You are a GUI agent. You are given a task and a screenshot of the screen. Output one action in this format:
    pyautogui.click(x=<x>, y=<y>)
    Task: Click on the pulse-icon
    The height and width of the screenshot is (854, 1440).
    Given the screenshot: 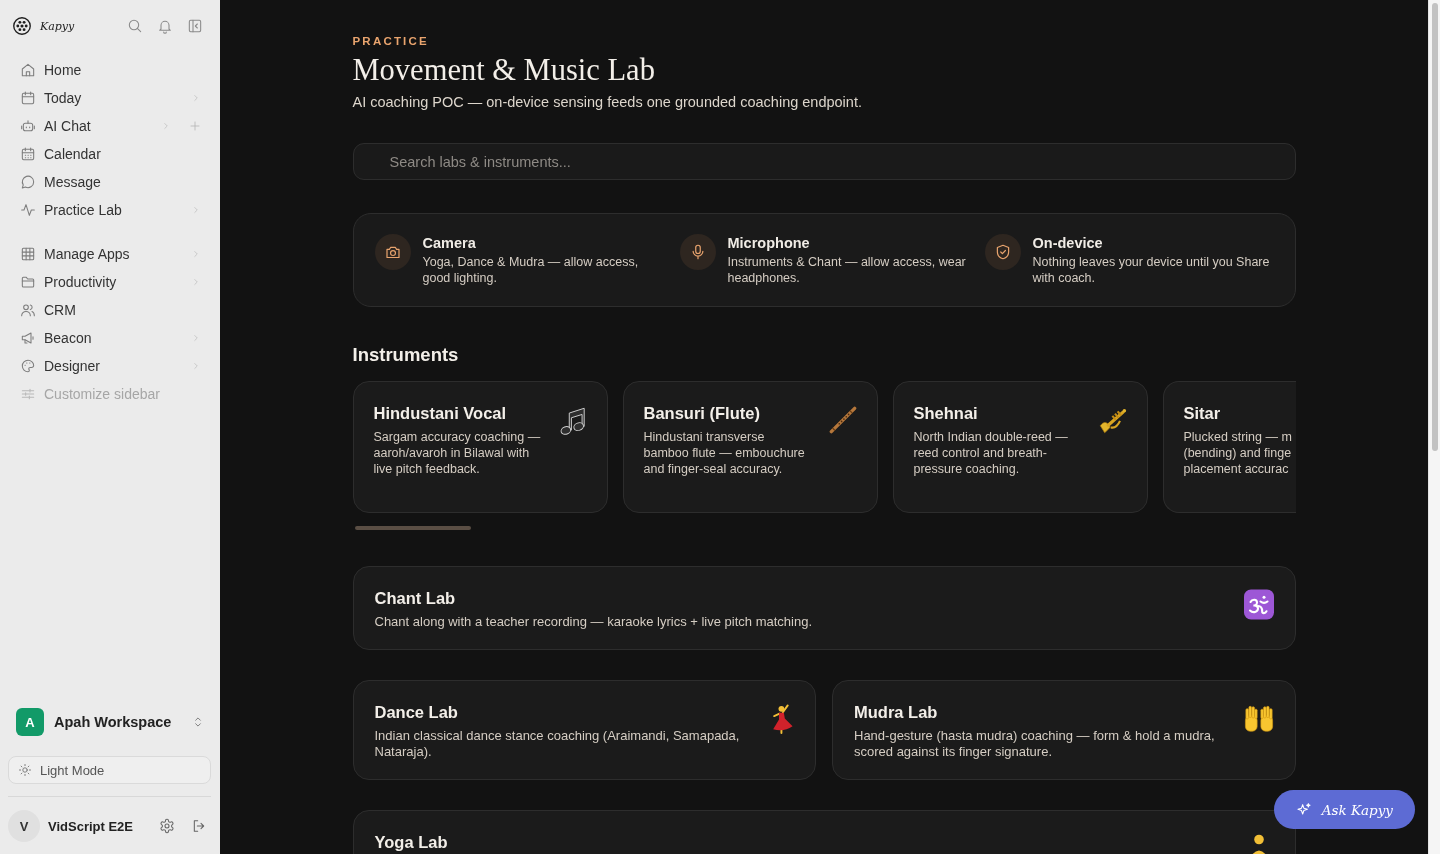 What is the action you would take?
    pyautogui.click(x=28, y=210)
    